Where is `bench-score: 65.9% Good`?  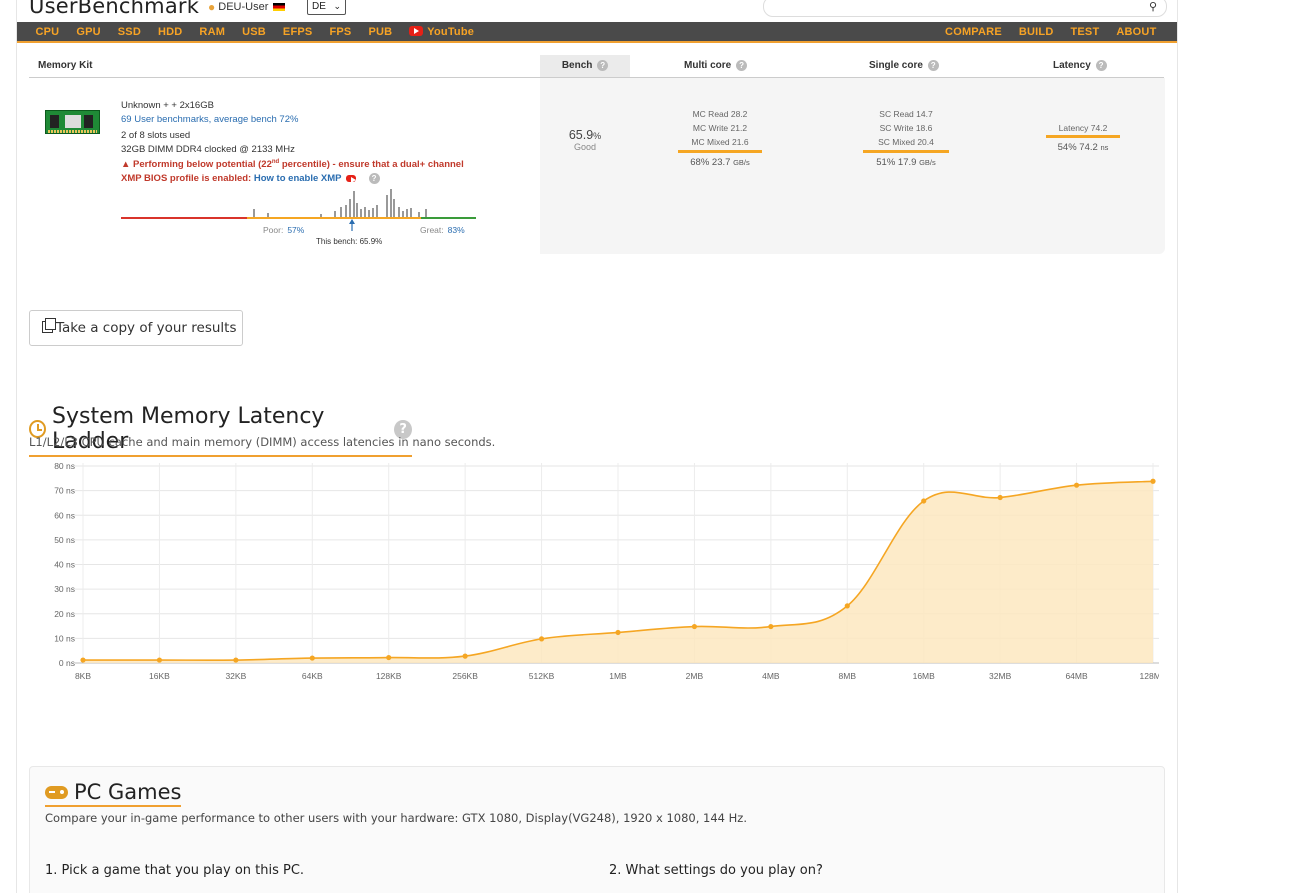
bench-score: 65.9% Good is located at coordinates (585, 140).